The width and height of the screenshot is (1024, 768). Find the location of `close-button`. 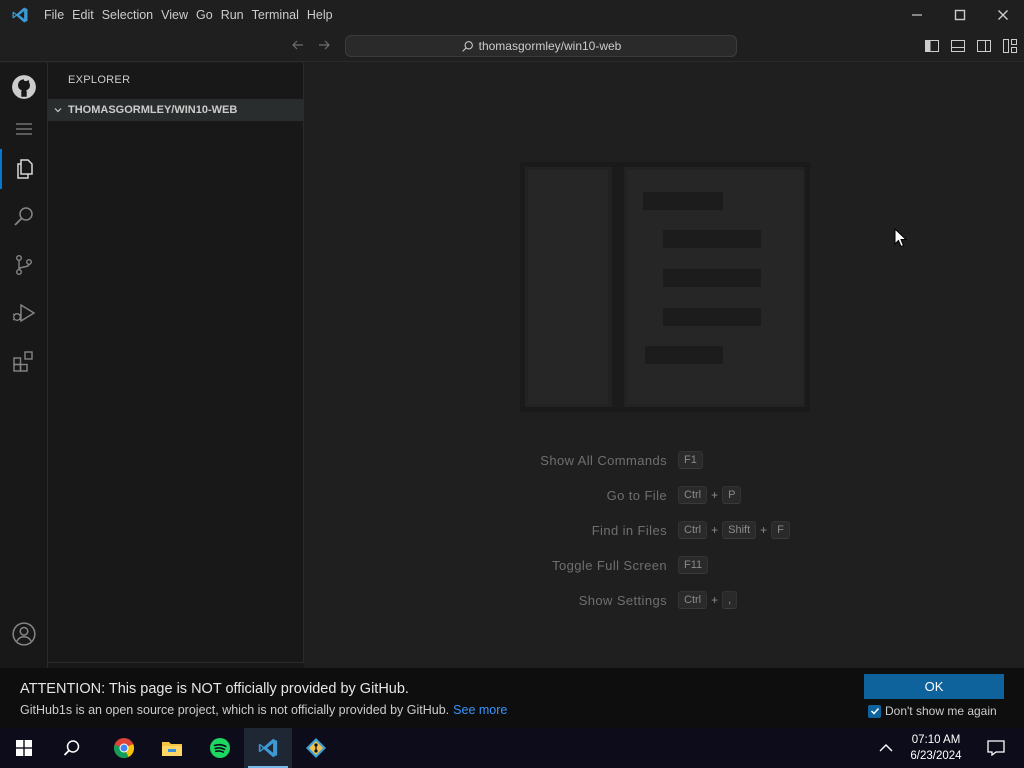

close-button is located at coordinates (1002, 15).